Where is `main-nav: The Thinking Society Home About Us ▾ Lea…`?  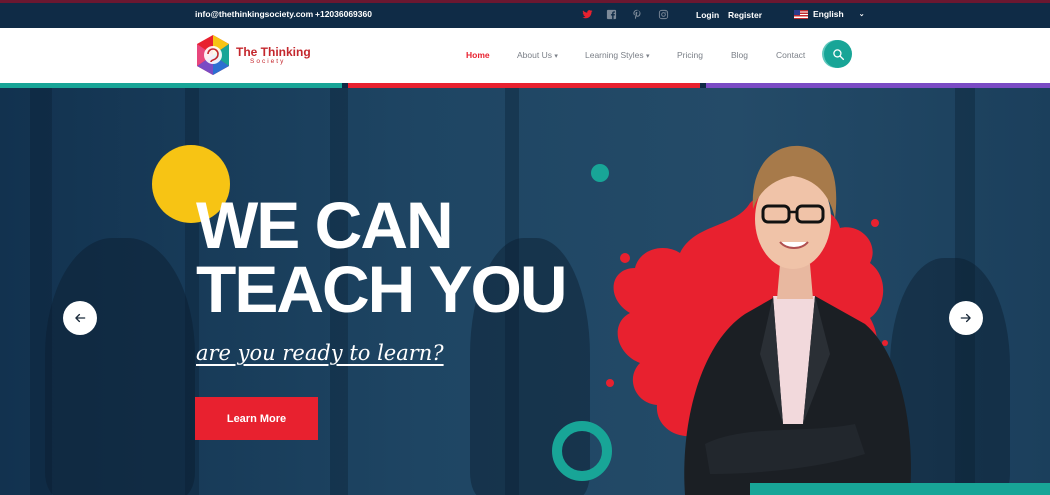 main-nav: The Thinking Society Home About Us ▾ Lea… is located at coordinates (525, 55).